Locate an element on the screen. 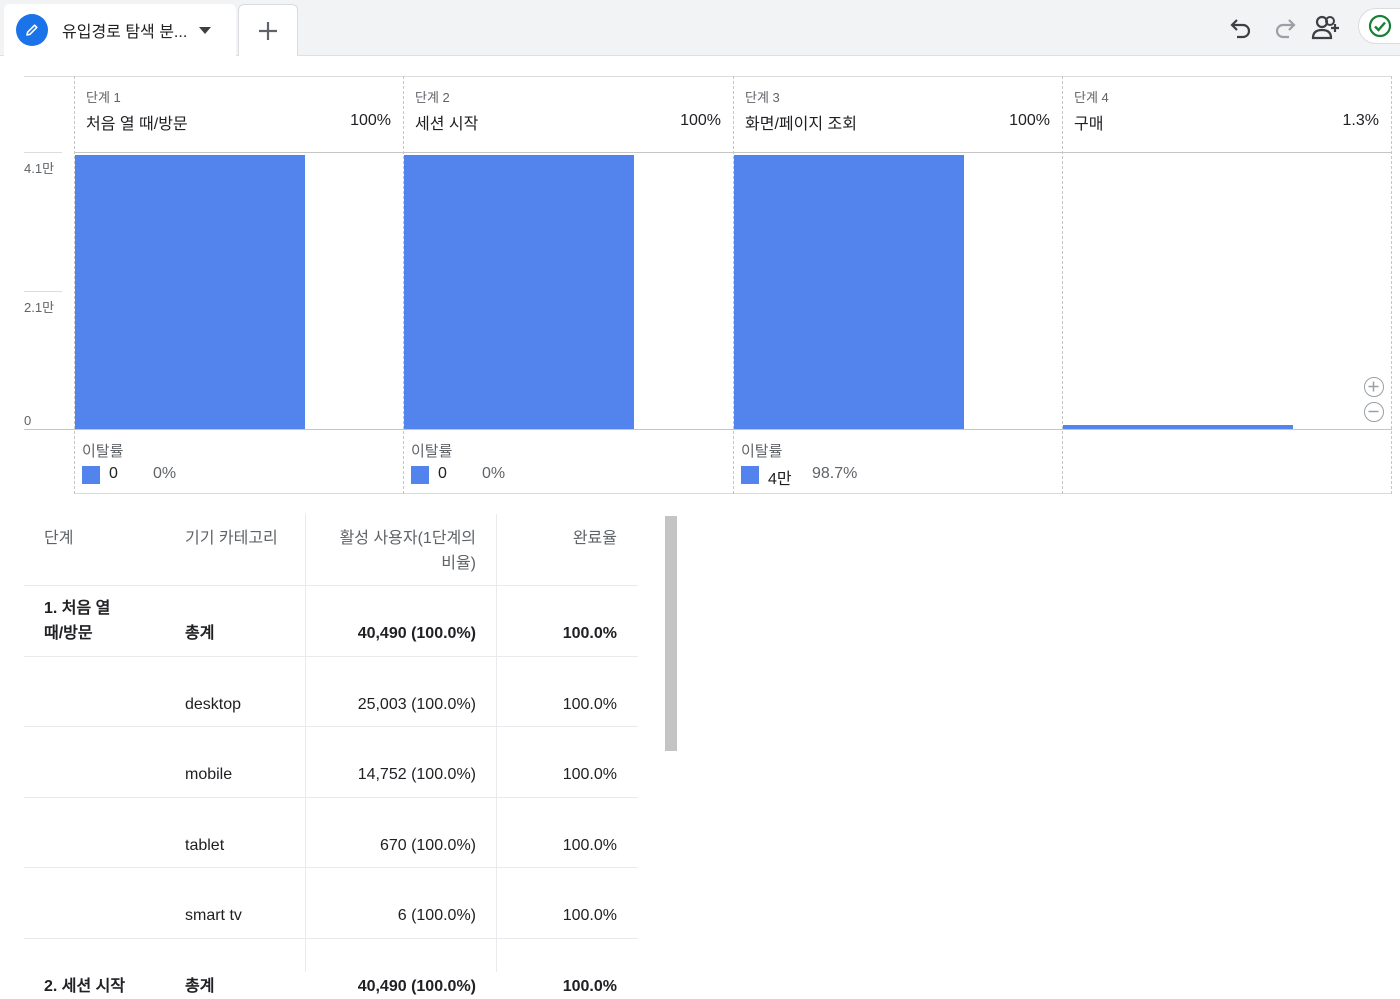 The width and height of the screenshot is (1400, 999). save-status-button is located at coordinates (1379, 26).